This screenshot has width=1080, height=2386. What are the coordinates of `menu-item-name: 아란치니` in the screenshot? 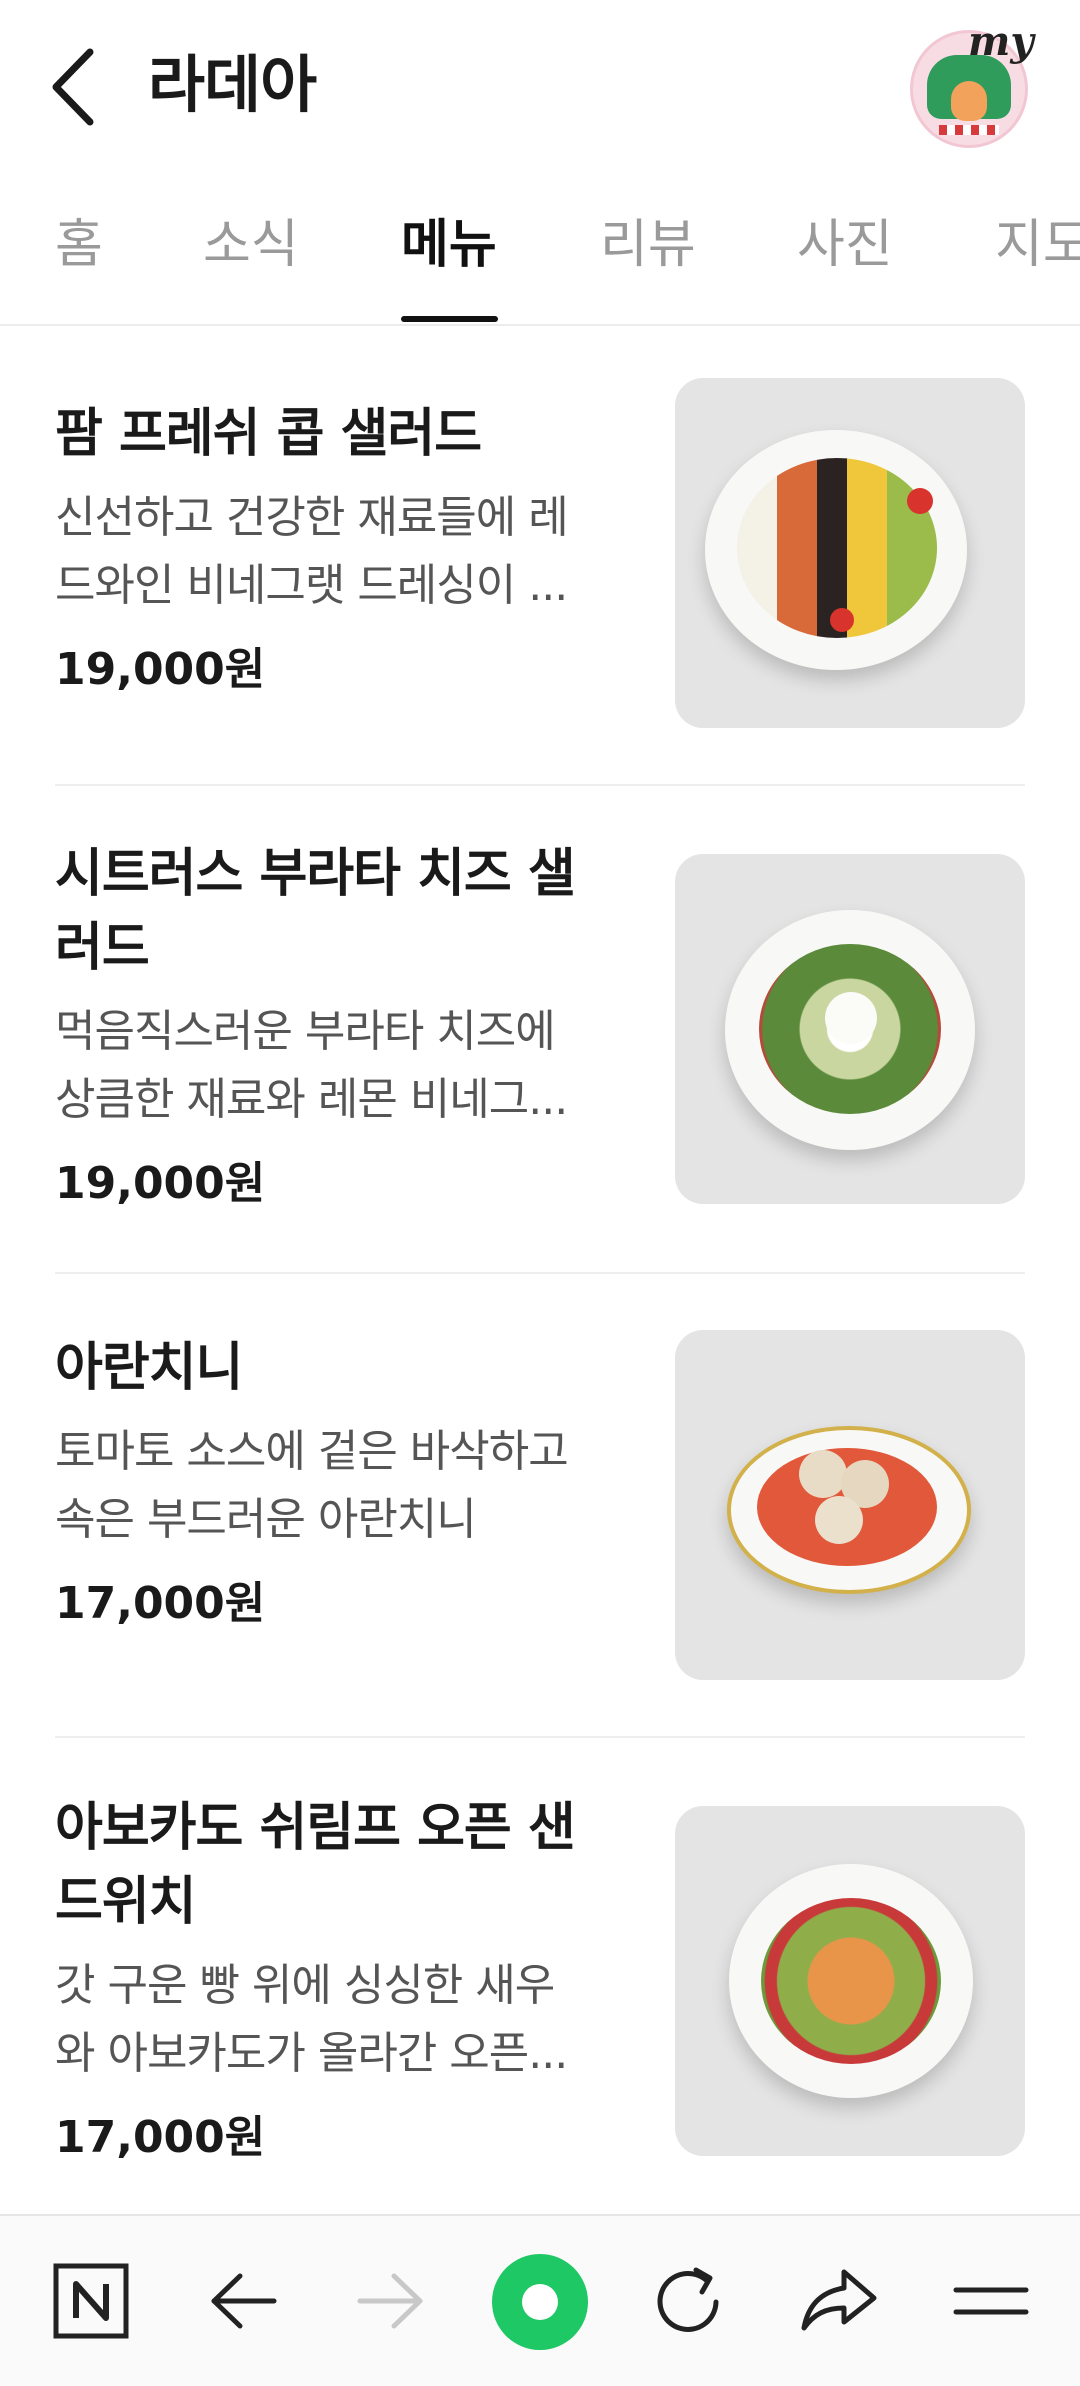 It's located at (149, 1368).